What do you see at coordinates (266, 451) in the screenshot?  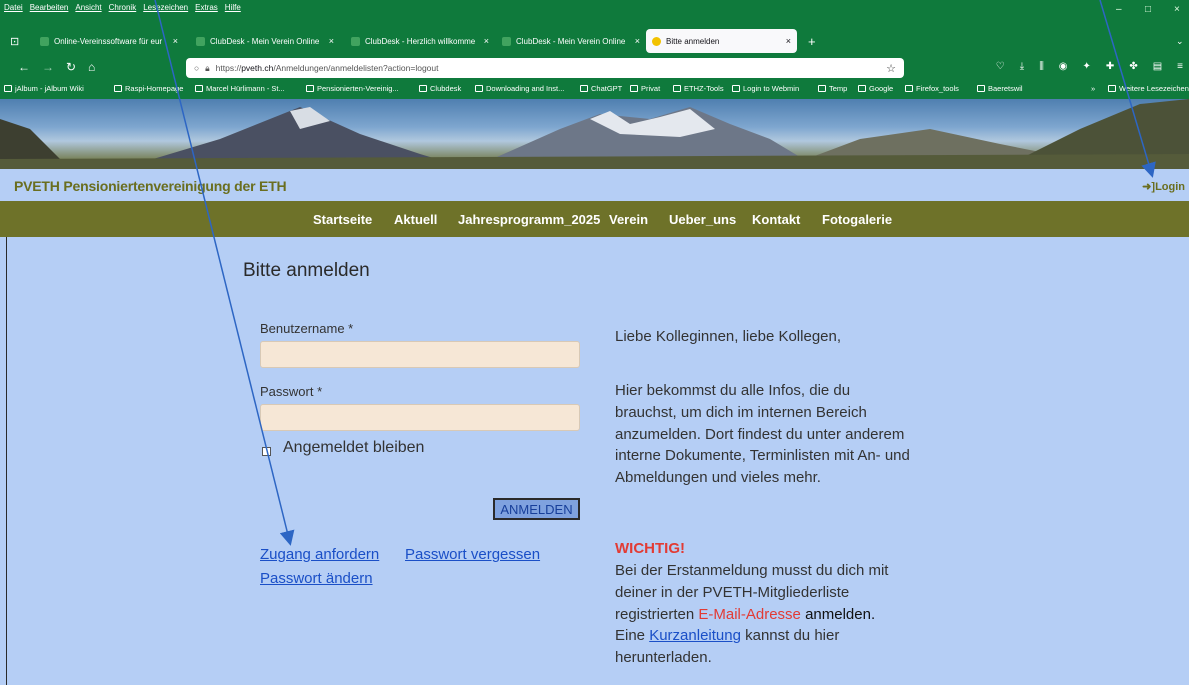 I see `remember-me-checkbox` at bounding box center [266, 451].